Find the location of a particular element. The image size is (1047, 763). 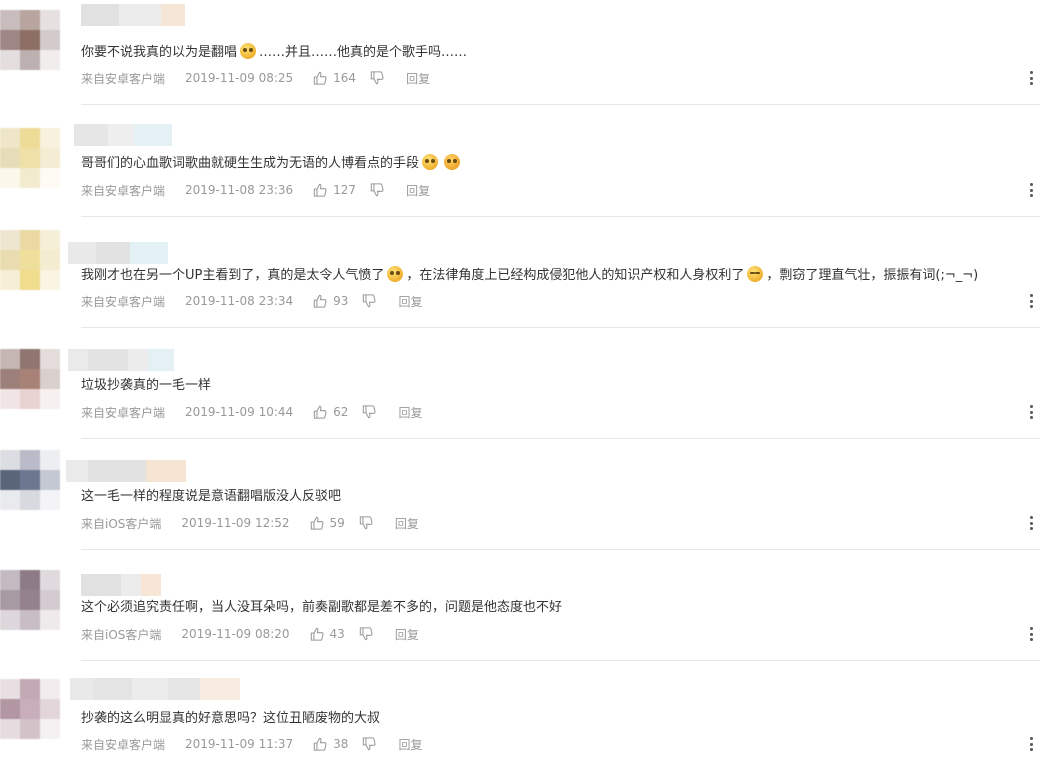

like-button: 127 is located at coordinates (334, 190).